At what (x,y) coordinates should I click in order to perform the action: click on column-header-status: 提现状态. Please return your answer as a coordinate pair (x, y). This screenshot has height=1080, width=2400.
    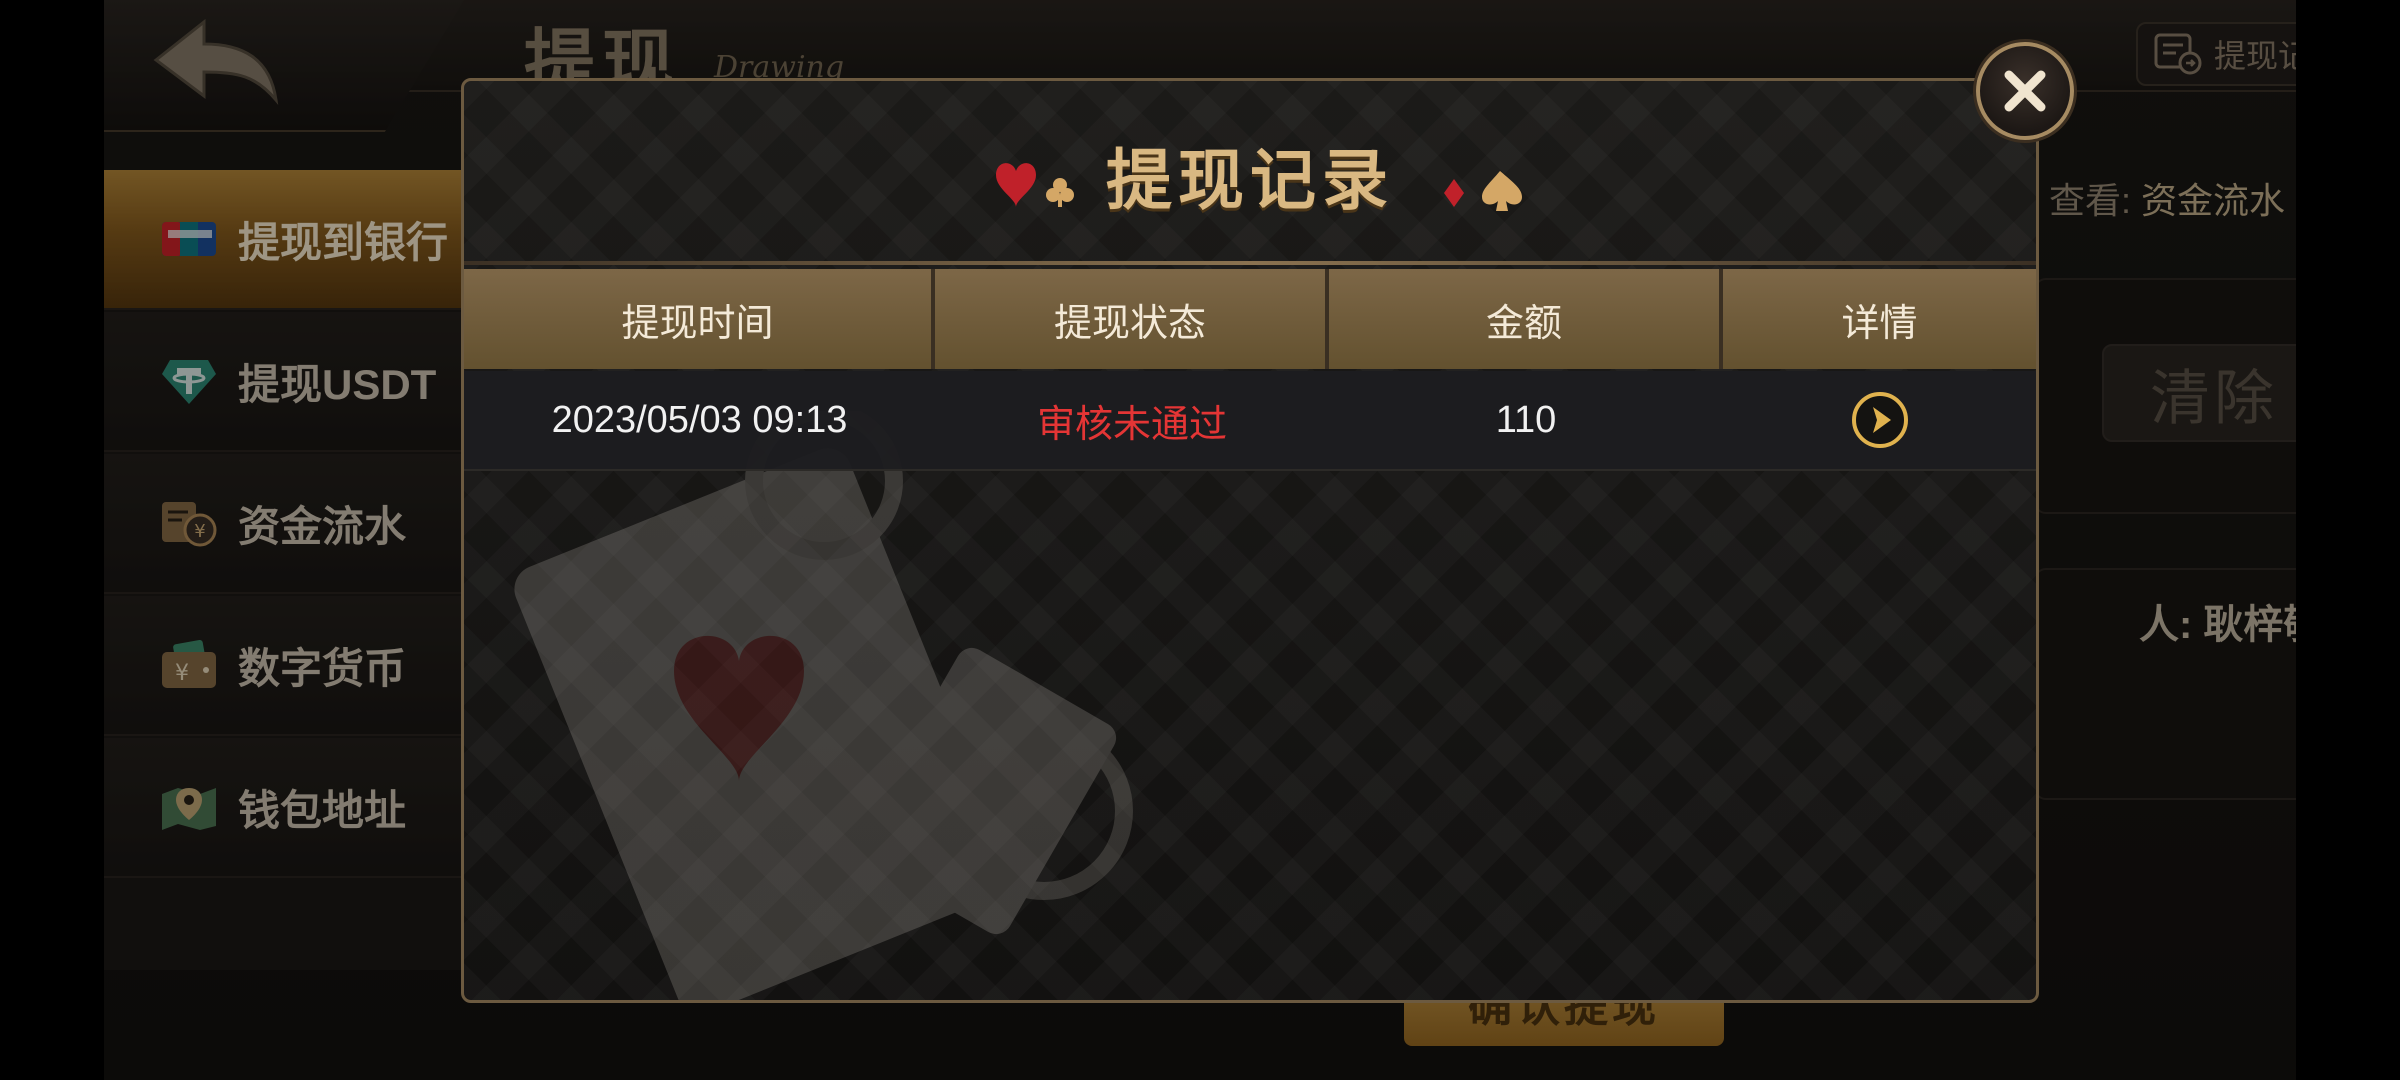
    Looking at the image, I should click on (1132, 319).